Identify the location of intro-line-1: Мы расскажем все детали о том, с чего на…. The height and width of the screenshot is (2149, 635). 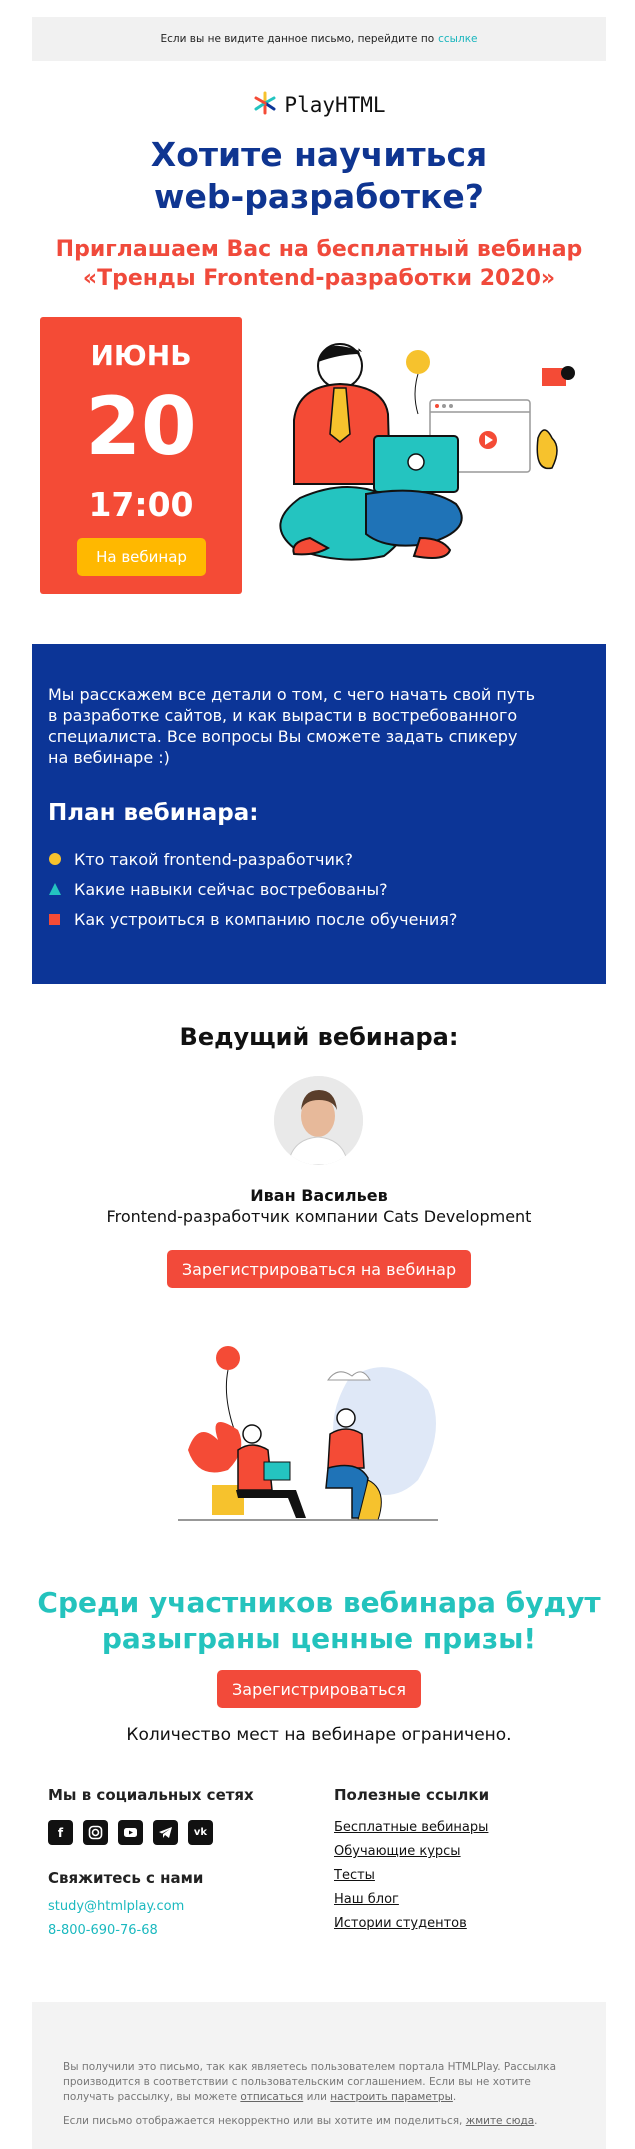
(292, 694).